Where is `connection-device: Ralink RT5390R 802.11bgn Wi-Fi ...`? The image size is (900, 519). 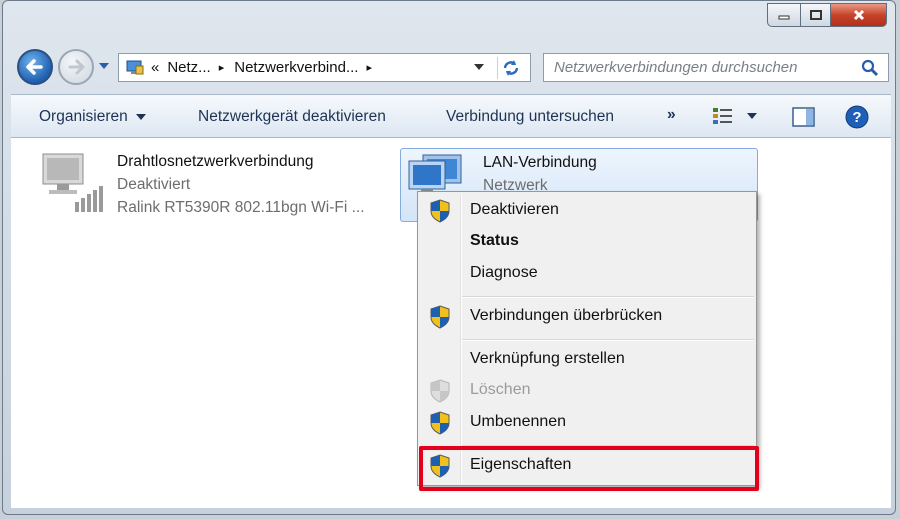
connection-device: Ralink RT5390R 802.11bgn Wi-Fi ... is located at coordinates (241, 207).